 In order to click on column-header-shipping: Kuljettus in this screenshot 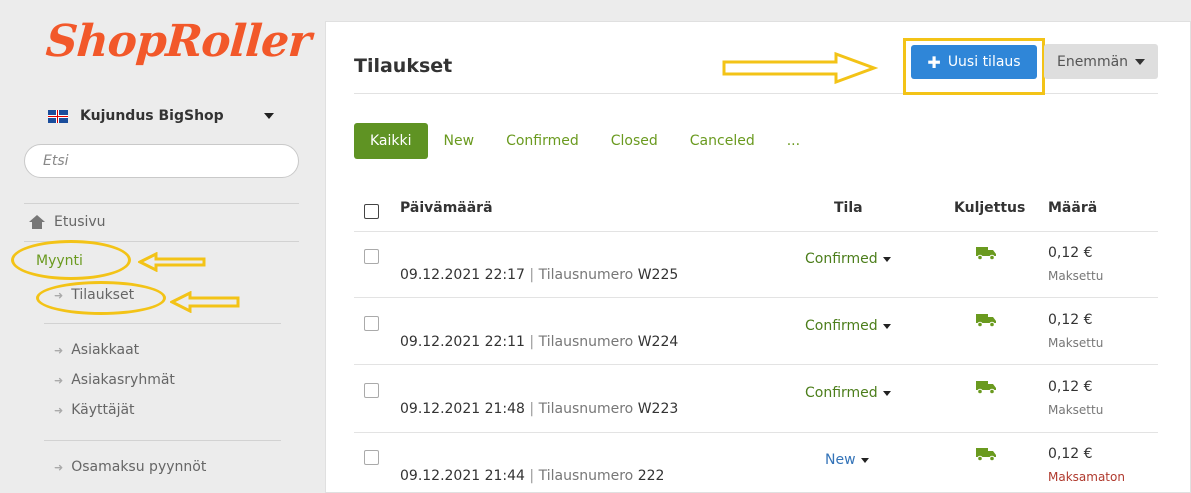, I will do `click(989, 208)`.